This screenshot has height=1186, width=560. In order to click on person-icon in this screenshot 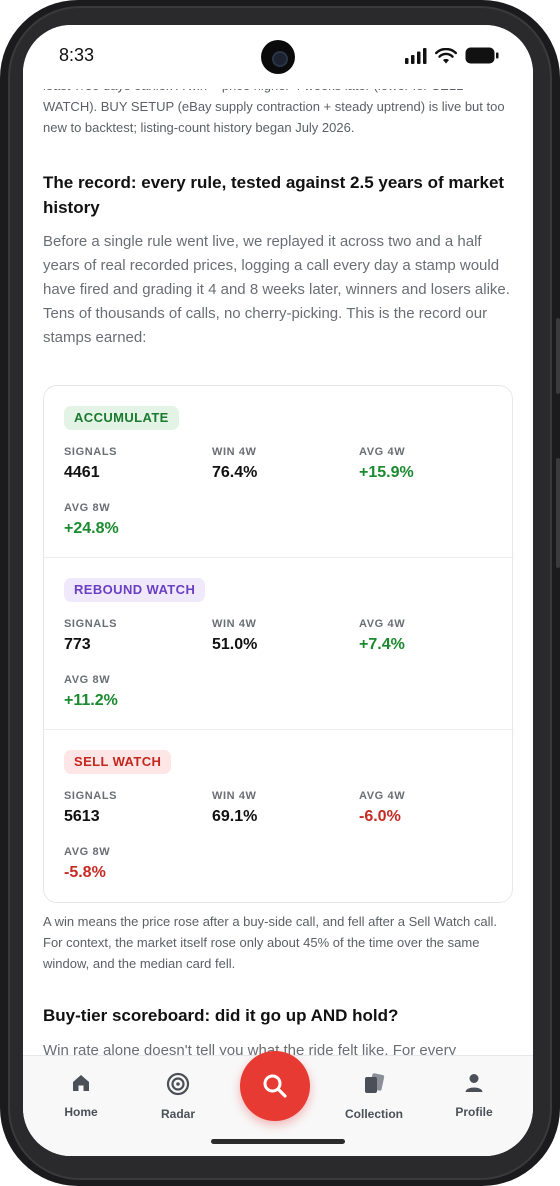, I will do `click(474, 1083)`.